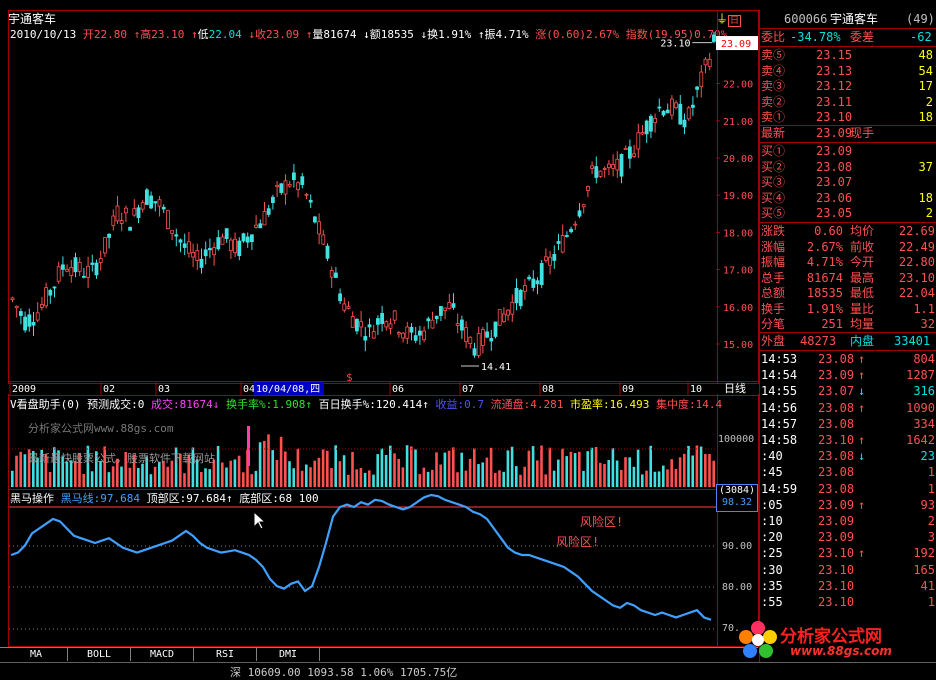 This screenshot has width=936, height=680. I want to click on buy-price: 23.07, so click(834, 182).